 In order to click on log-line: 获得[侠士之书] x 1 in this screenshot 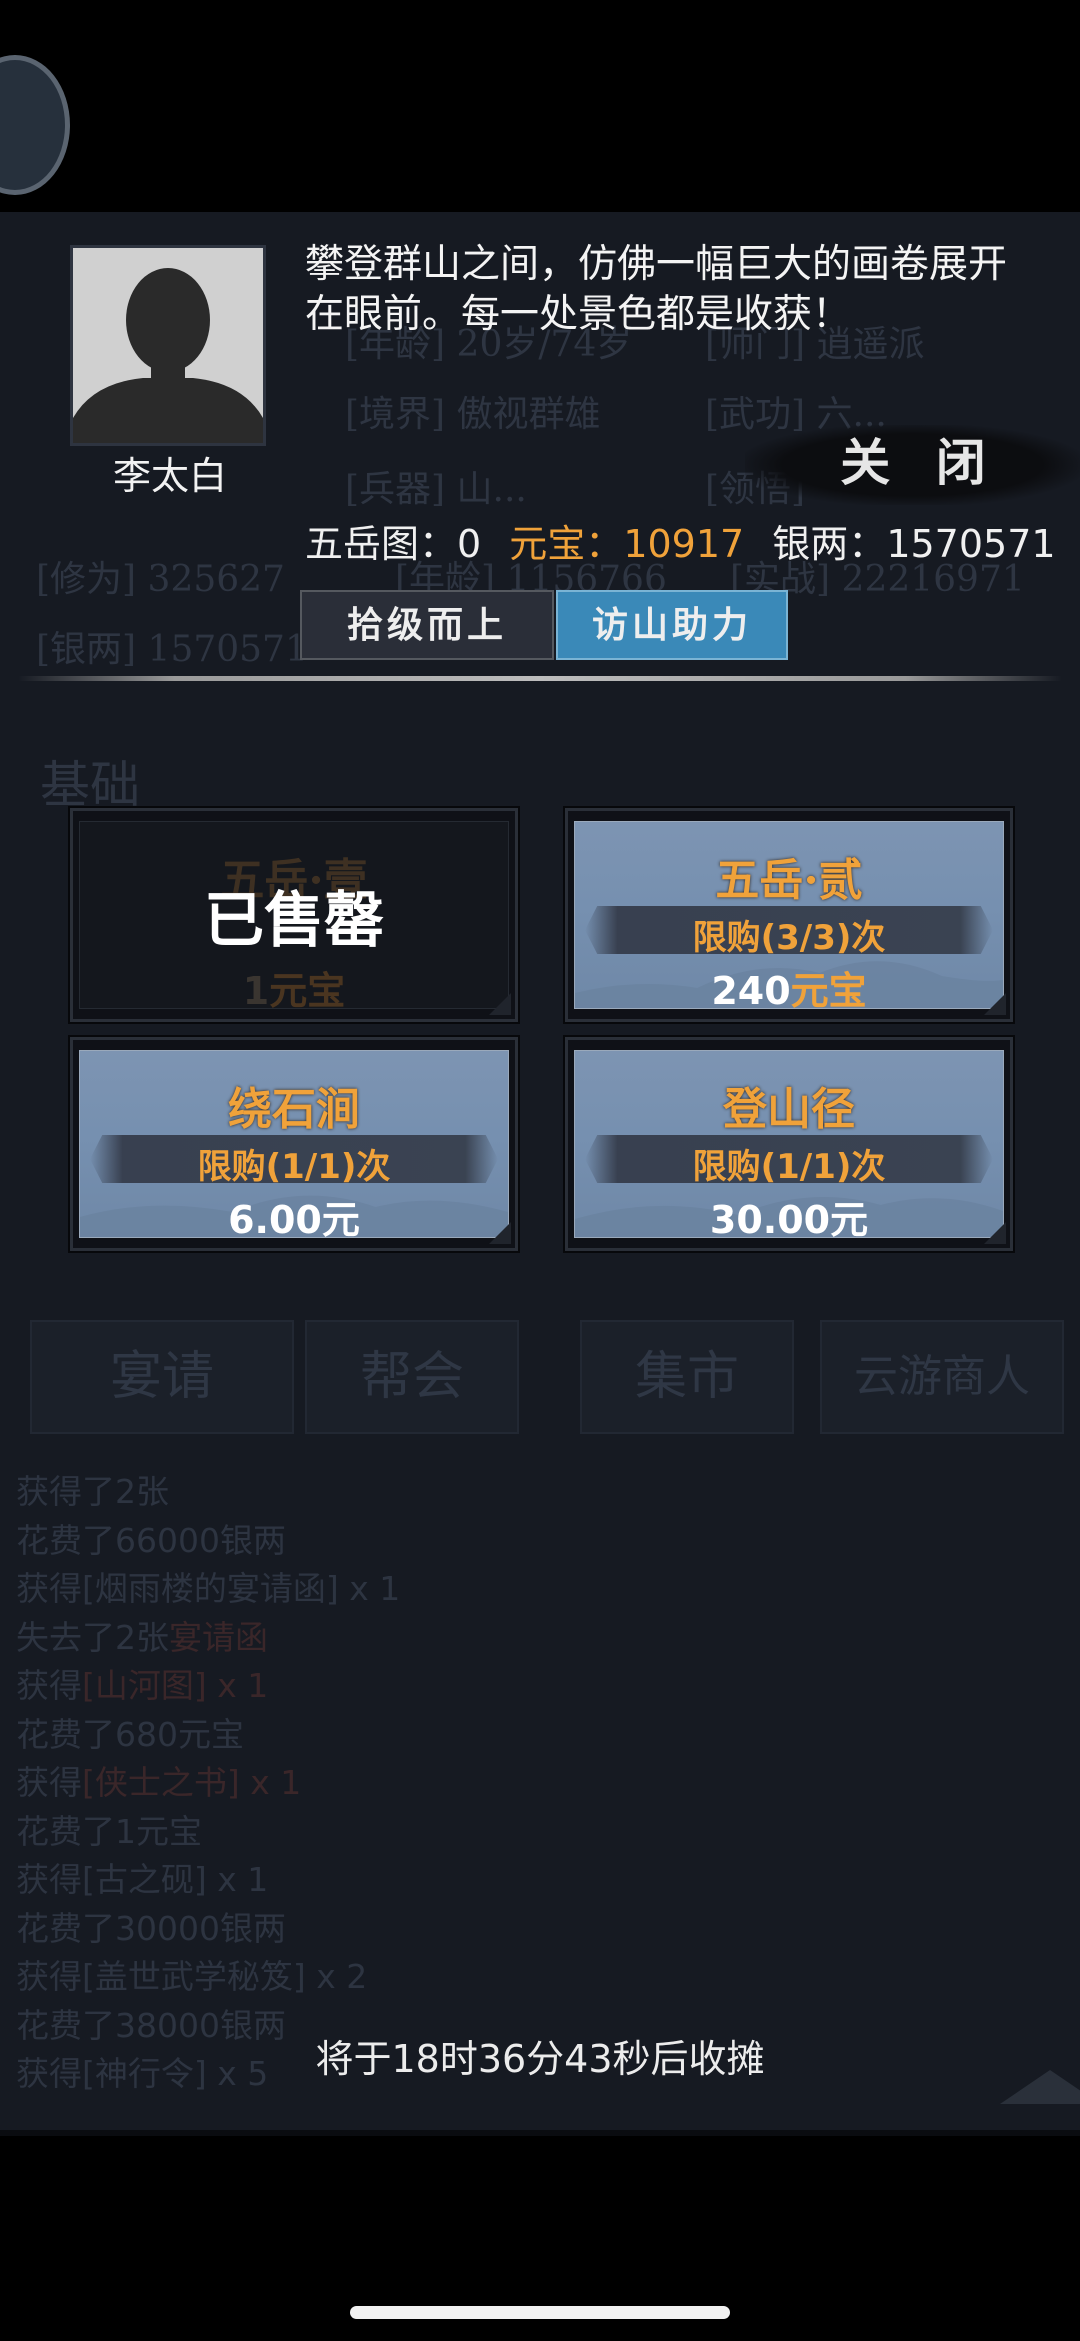, I will do `click(159, 1782)`.